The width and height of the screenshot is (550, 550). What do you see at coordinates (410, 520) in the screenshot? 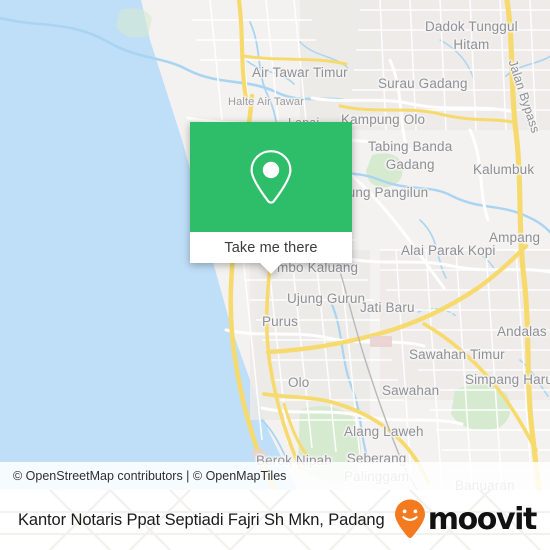
I see `moovit-pin-icon` at bounding box center [410, 520].